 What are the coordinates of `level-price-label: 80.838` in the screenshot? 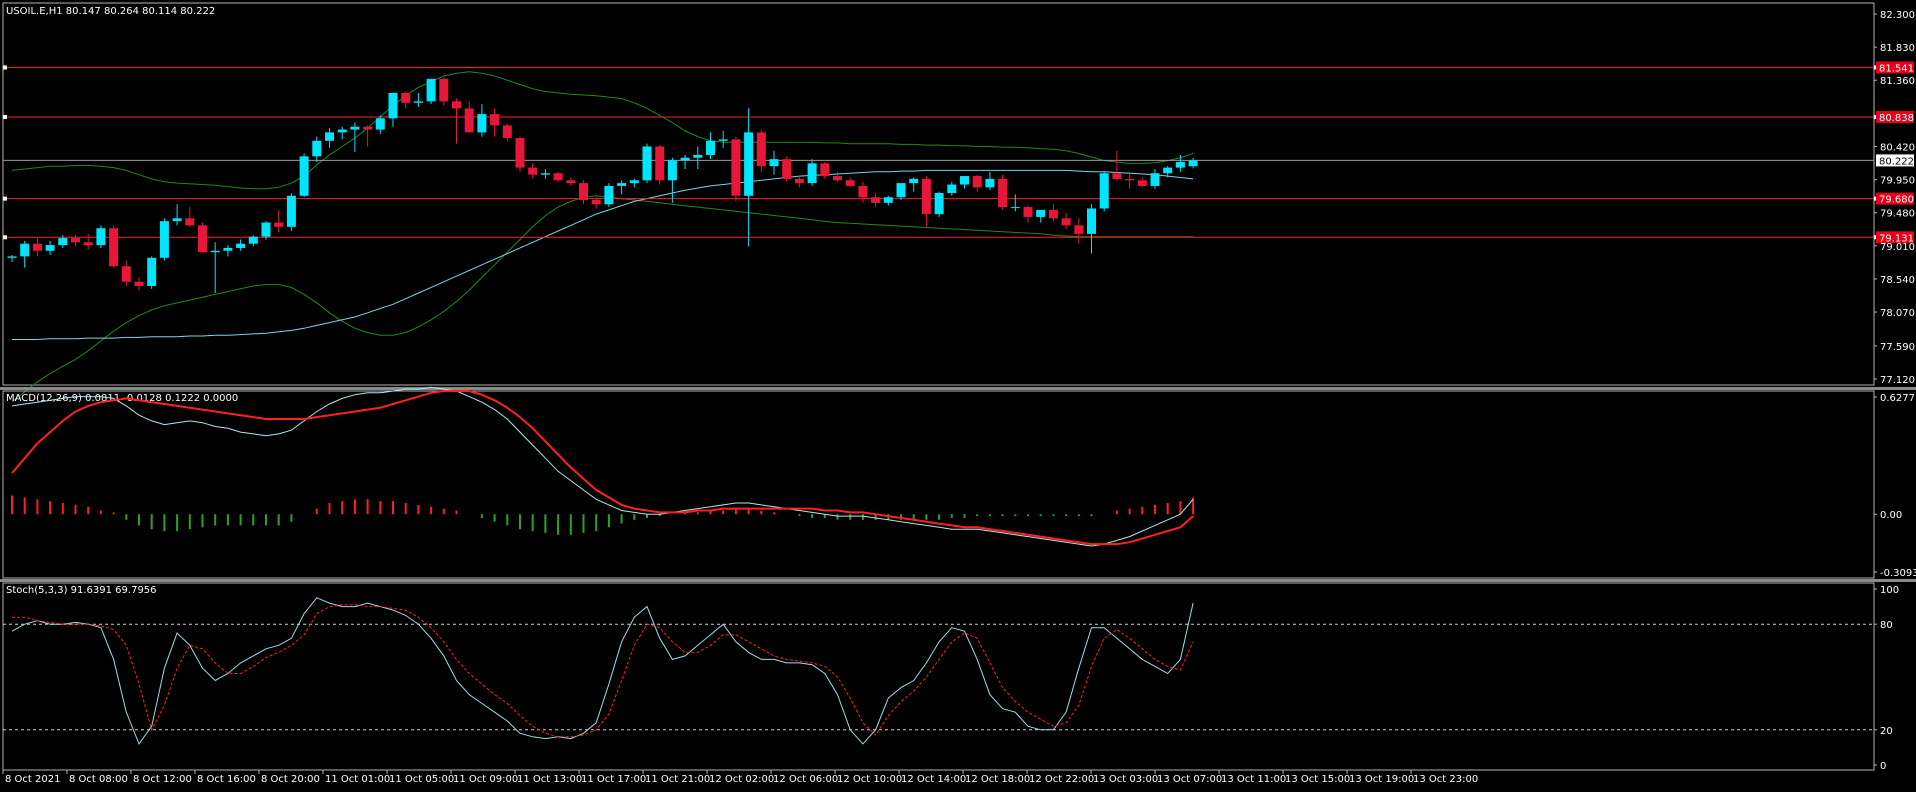 It's located at (1896, 118).